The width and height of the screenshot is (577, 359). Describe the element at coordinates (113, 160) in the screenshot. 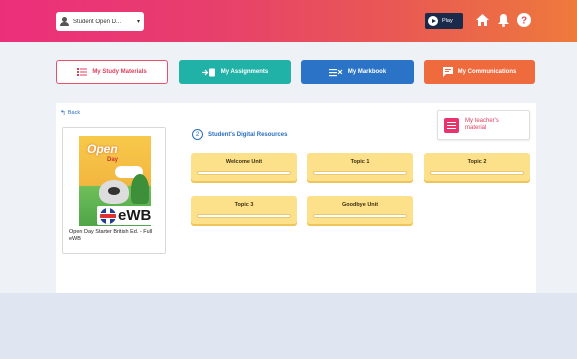

I see `cover-subtitle: Day` at that location.